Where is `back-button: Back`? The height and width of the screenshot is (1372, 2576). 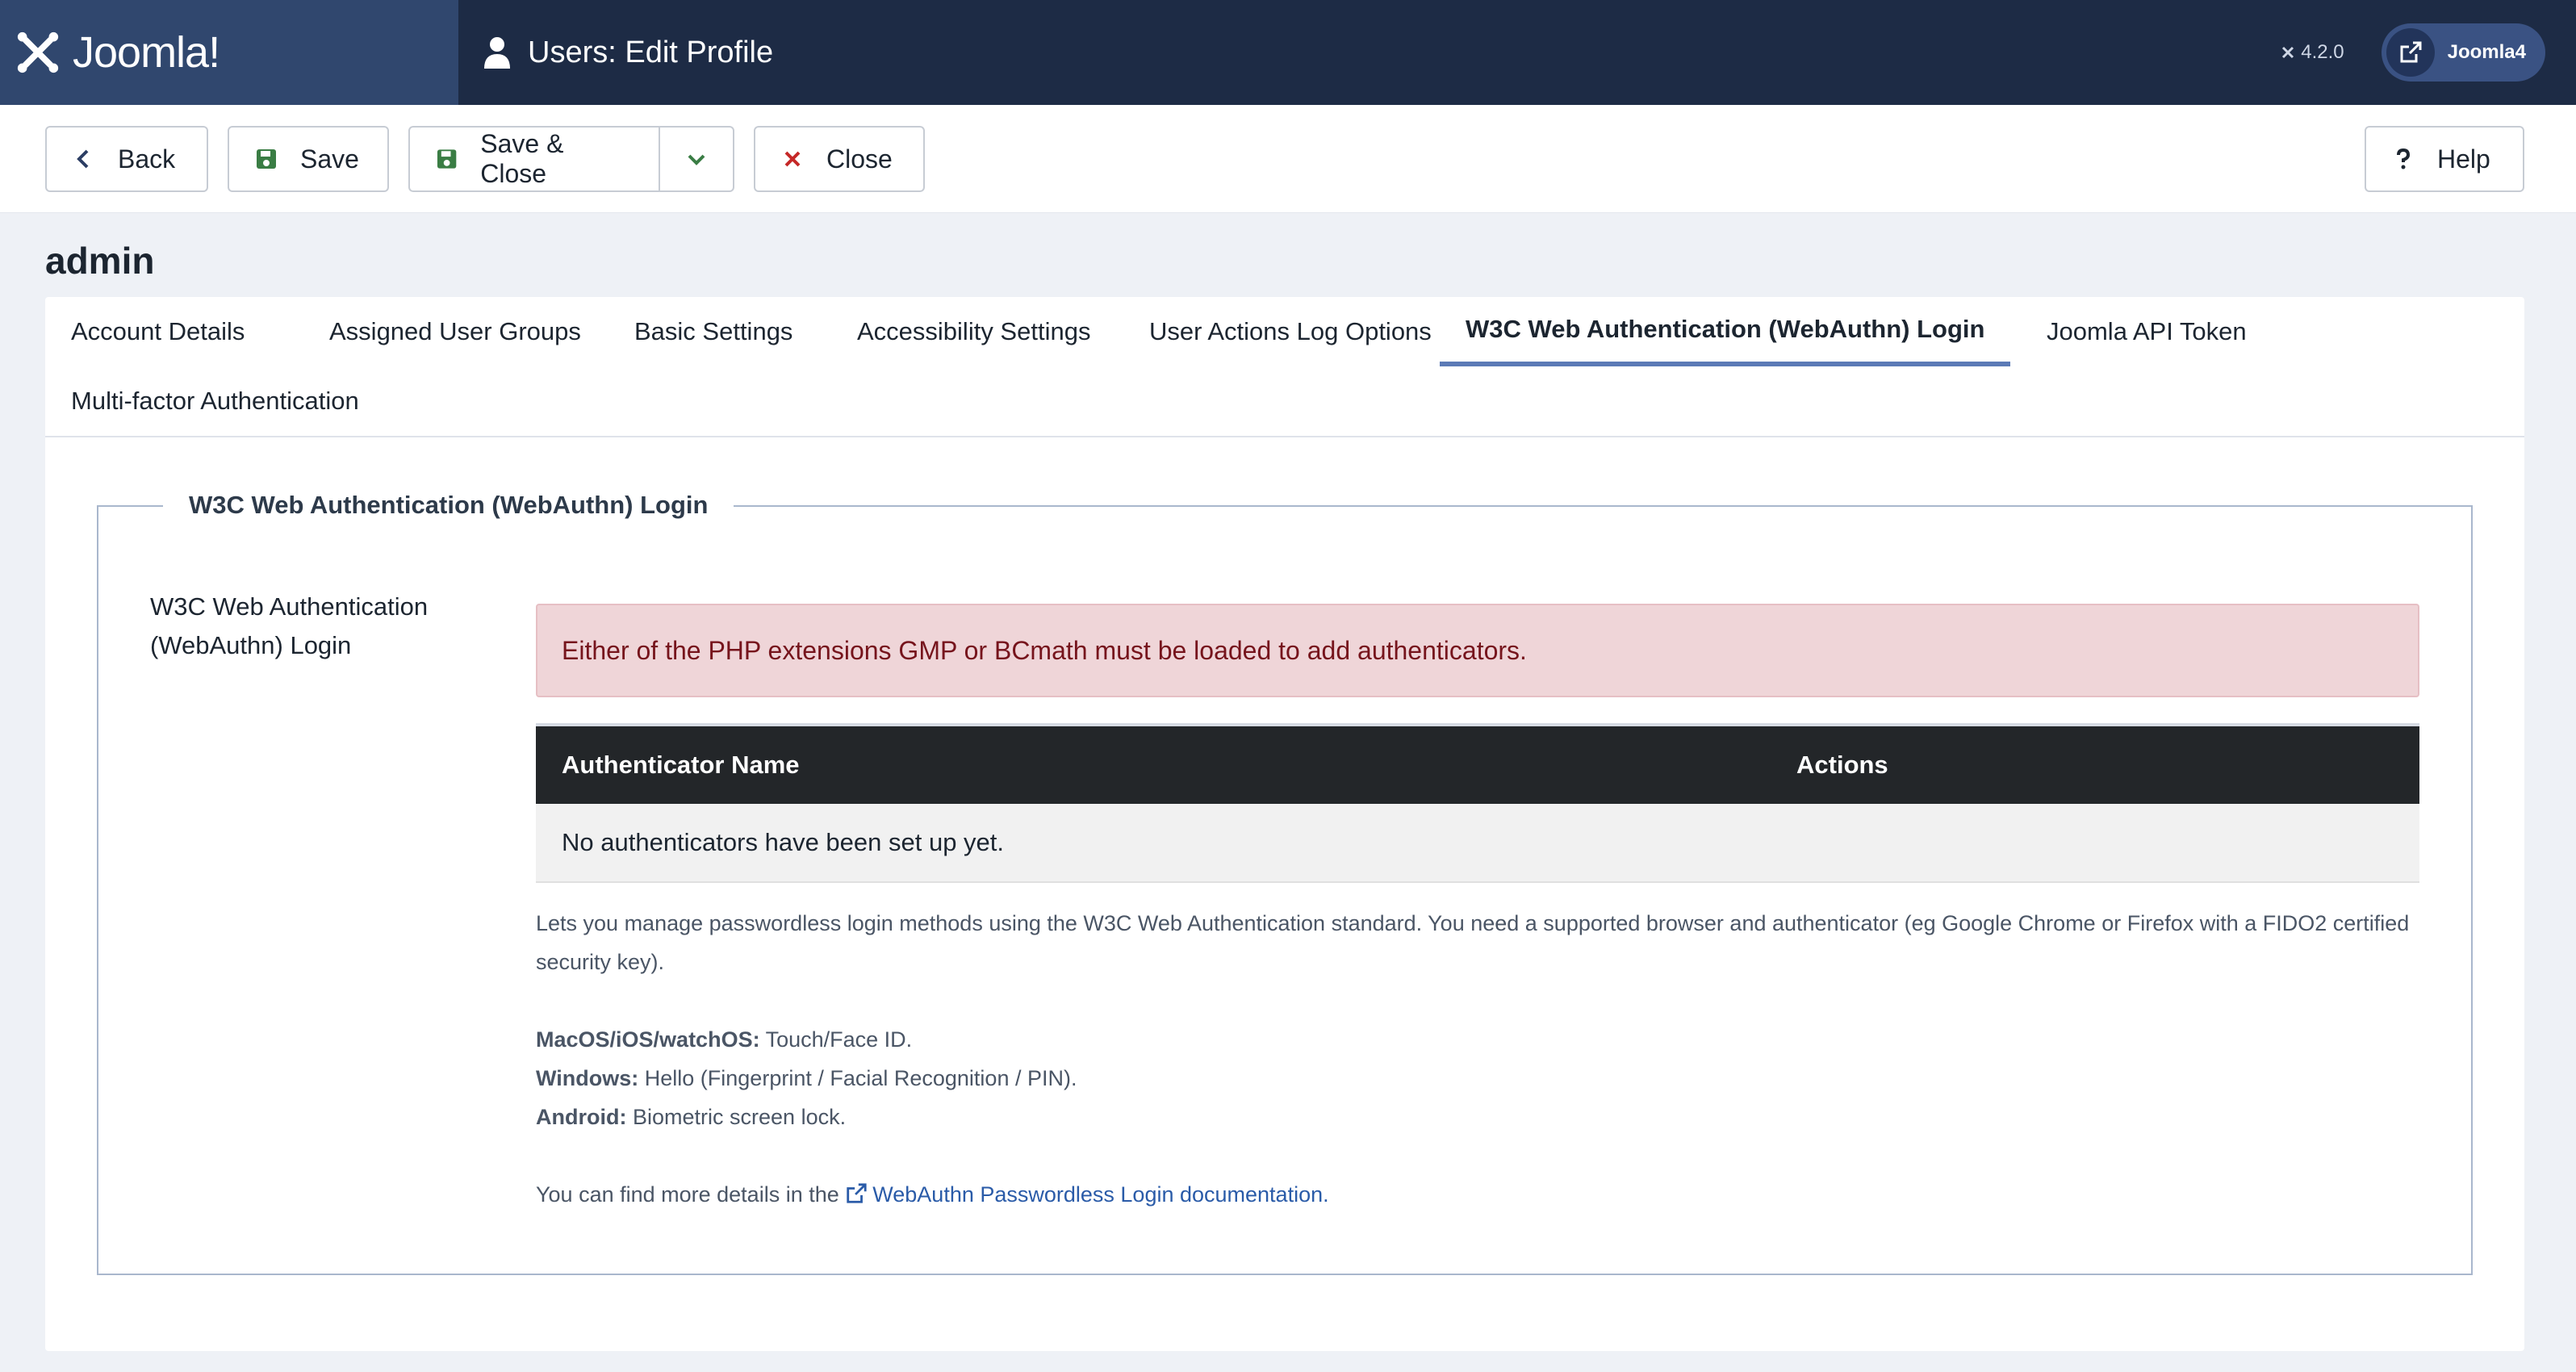
back-button: Back is located at coordinates (126, 159).